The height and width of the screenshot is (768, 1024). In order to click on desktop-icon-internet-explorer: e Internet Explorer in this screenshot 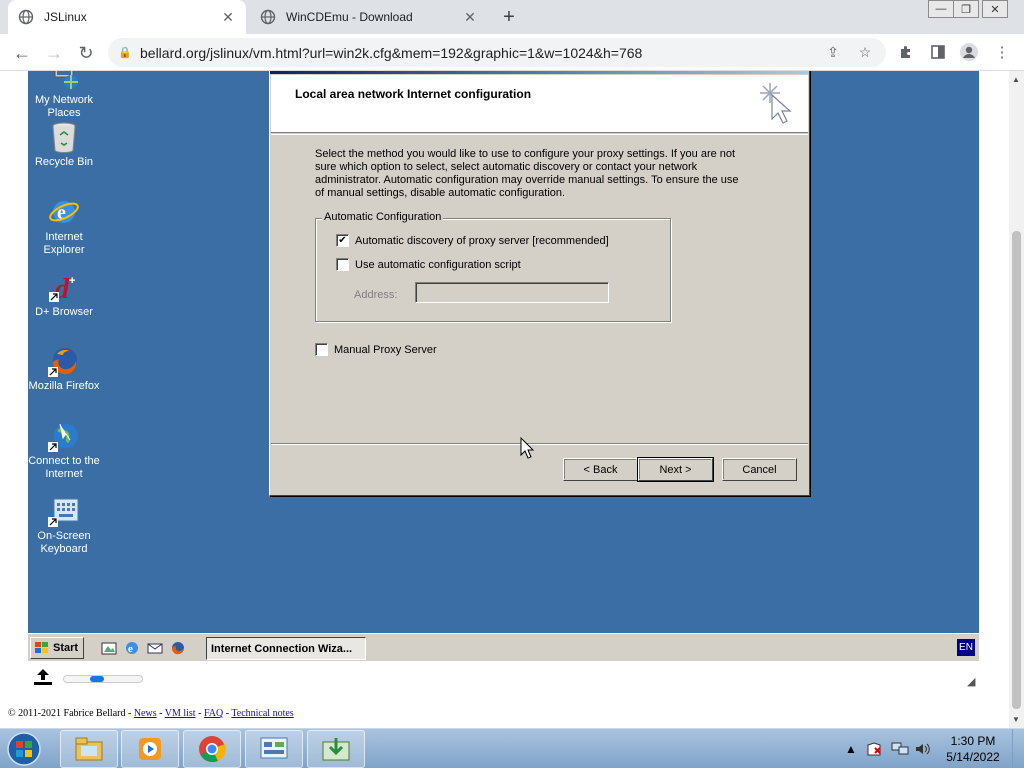, I will do `click(64, 226)`.